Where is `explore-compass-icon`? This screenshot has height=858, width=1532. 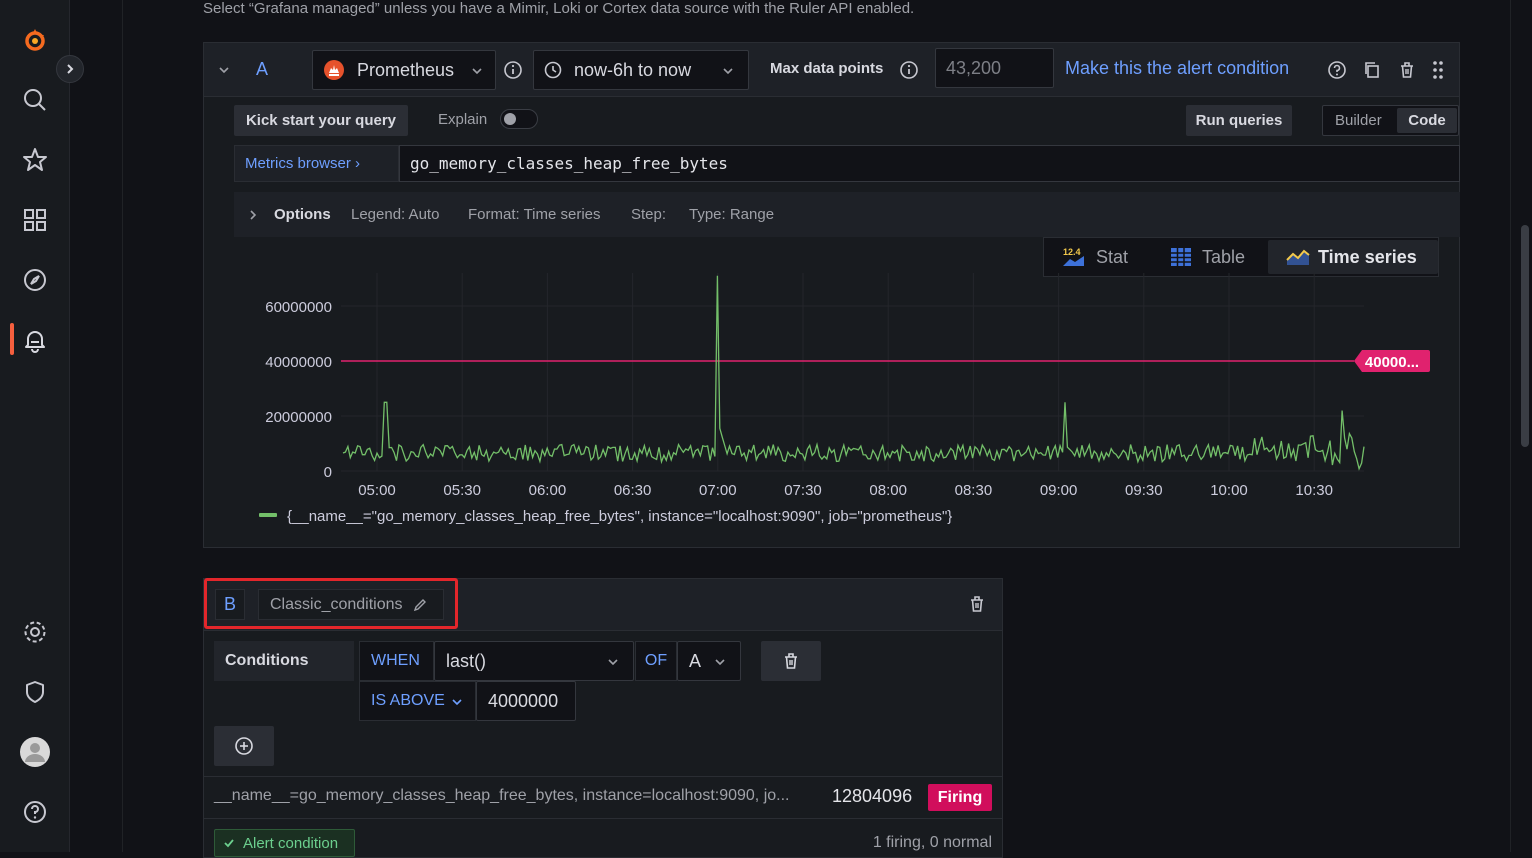
explore-compass-icon is located at coordinates (35, 280).